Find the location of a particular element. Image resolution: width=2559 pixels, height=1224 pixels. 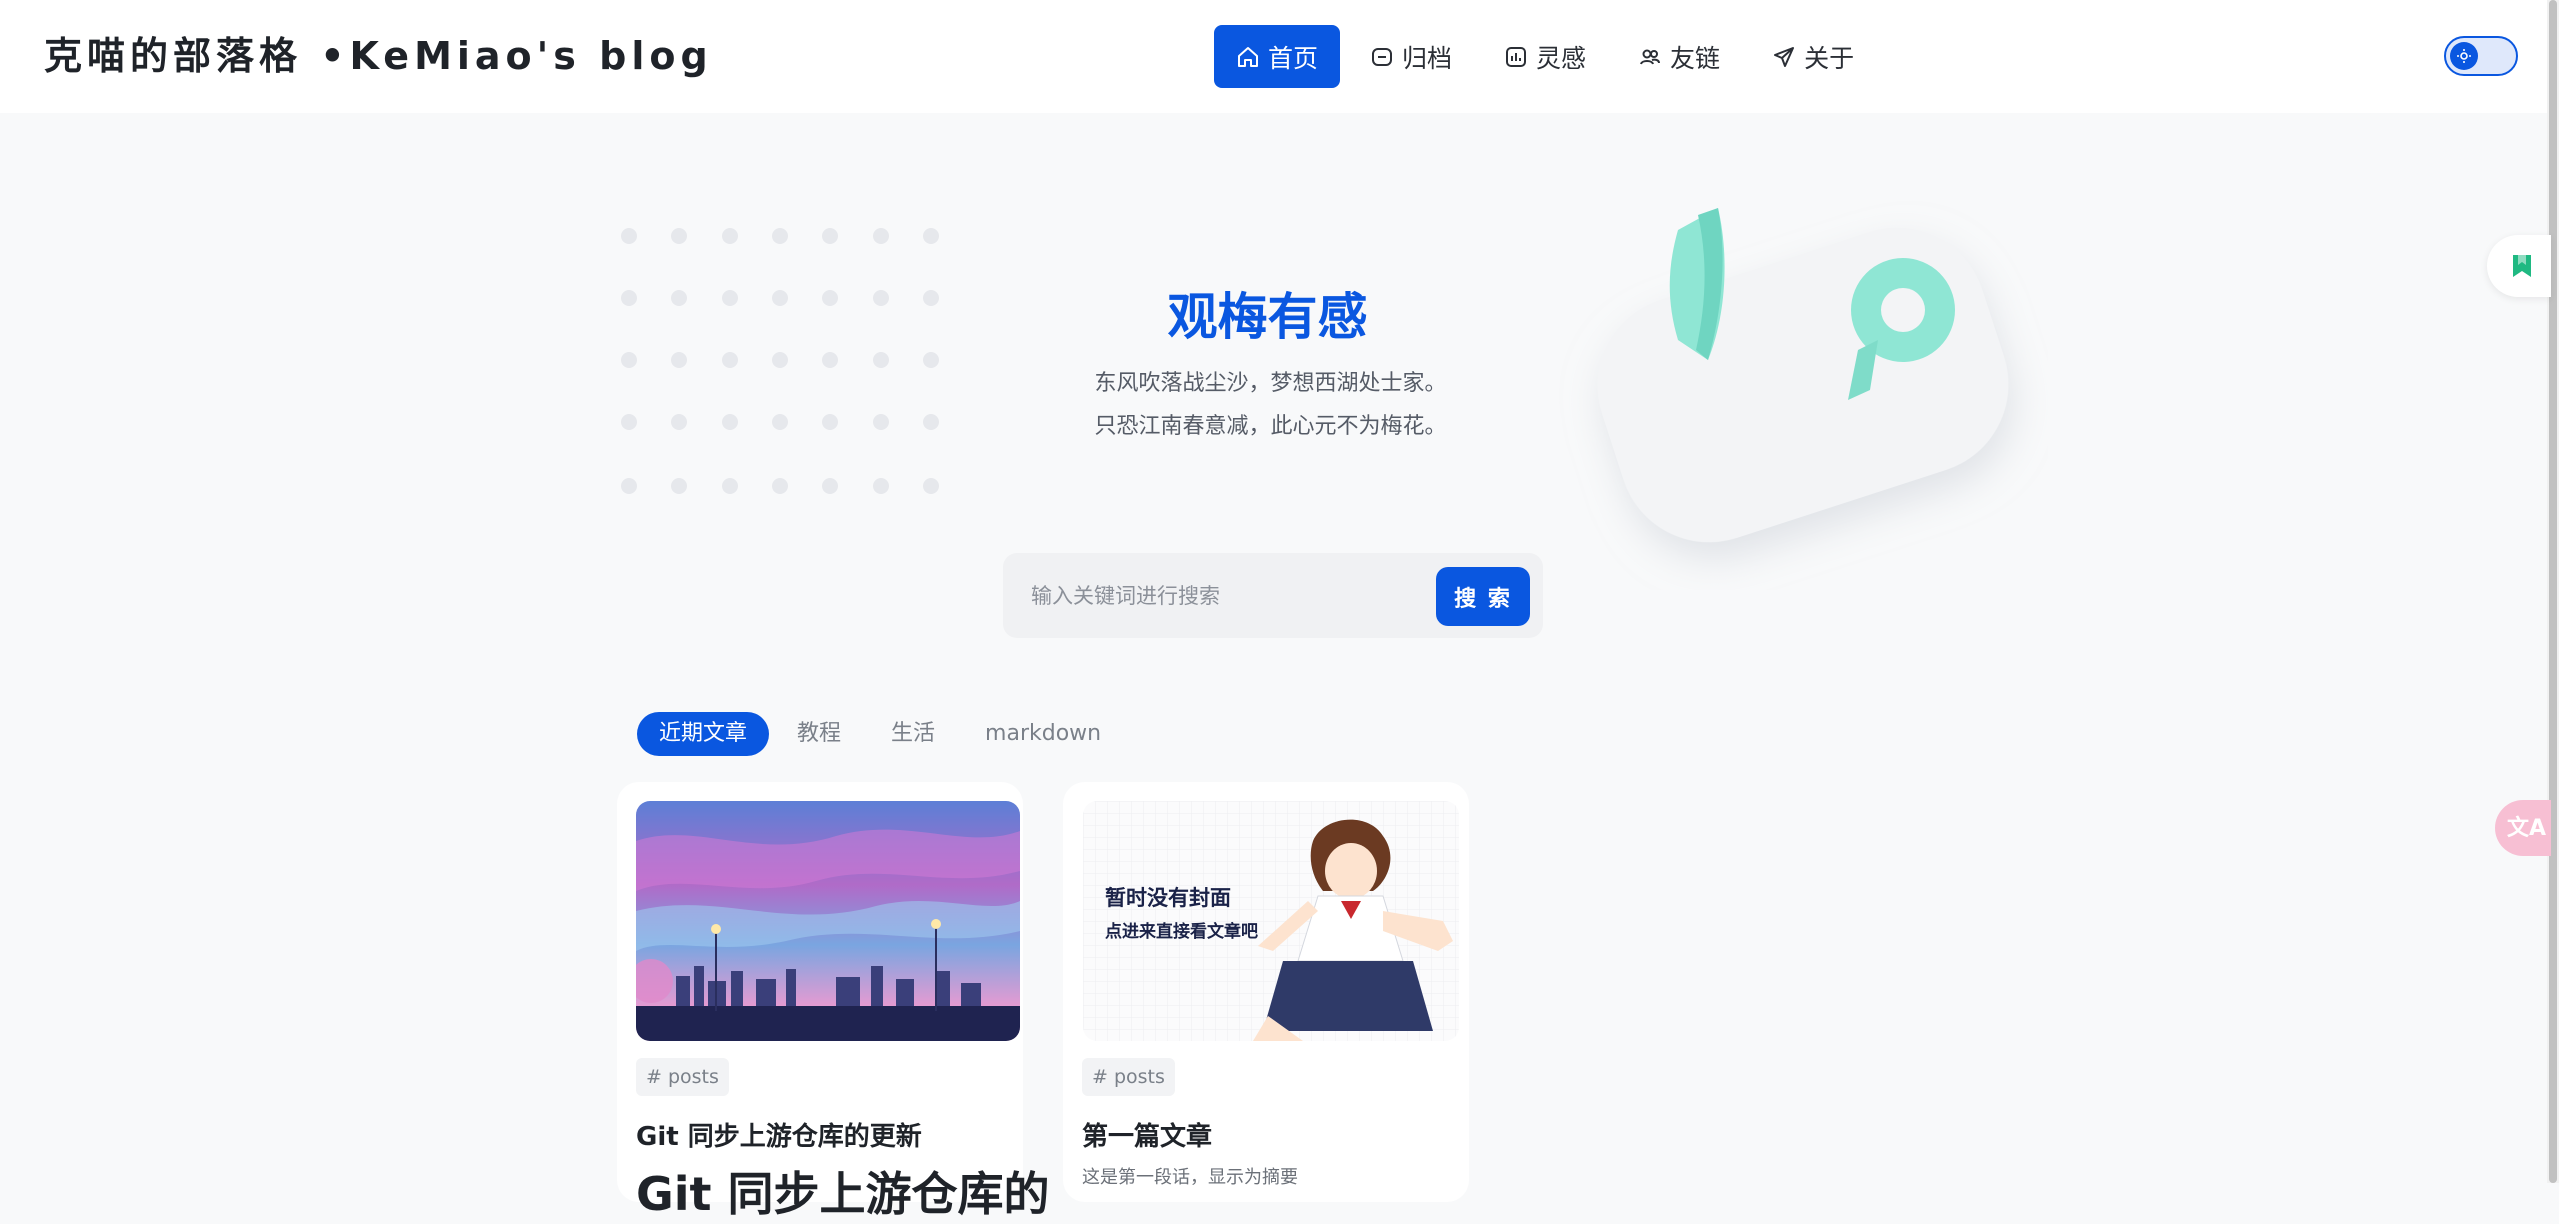

hero-poem-line-1: 东风吹落战尘沙，梦想西湖处士家。 is located at coordinates (1273, 381).